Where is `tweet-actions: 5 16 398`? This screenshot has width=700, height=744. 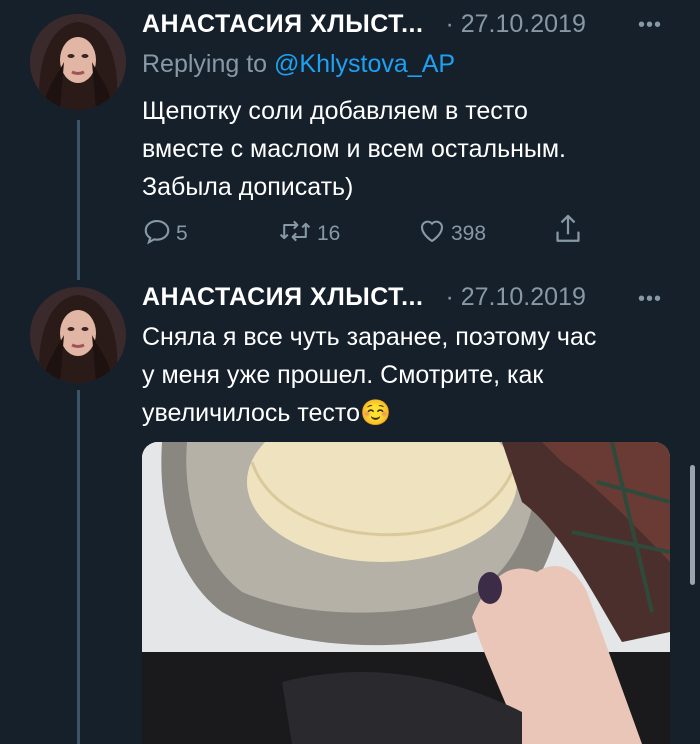
tweet-actions: 5 16 398 is located at coordinates (372, 232).